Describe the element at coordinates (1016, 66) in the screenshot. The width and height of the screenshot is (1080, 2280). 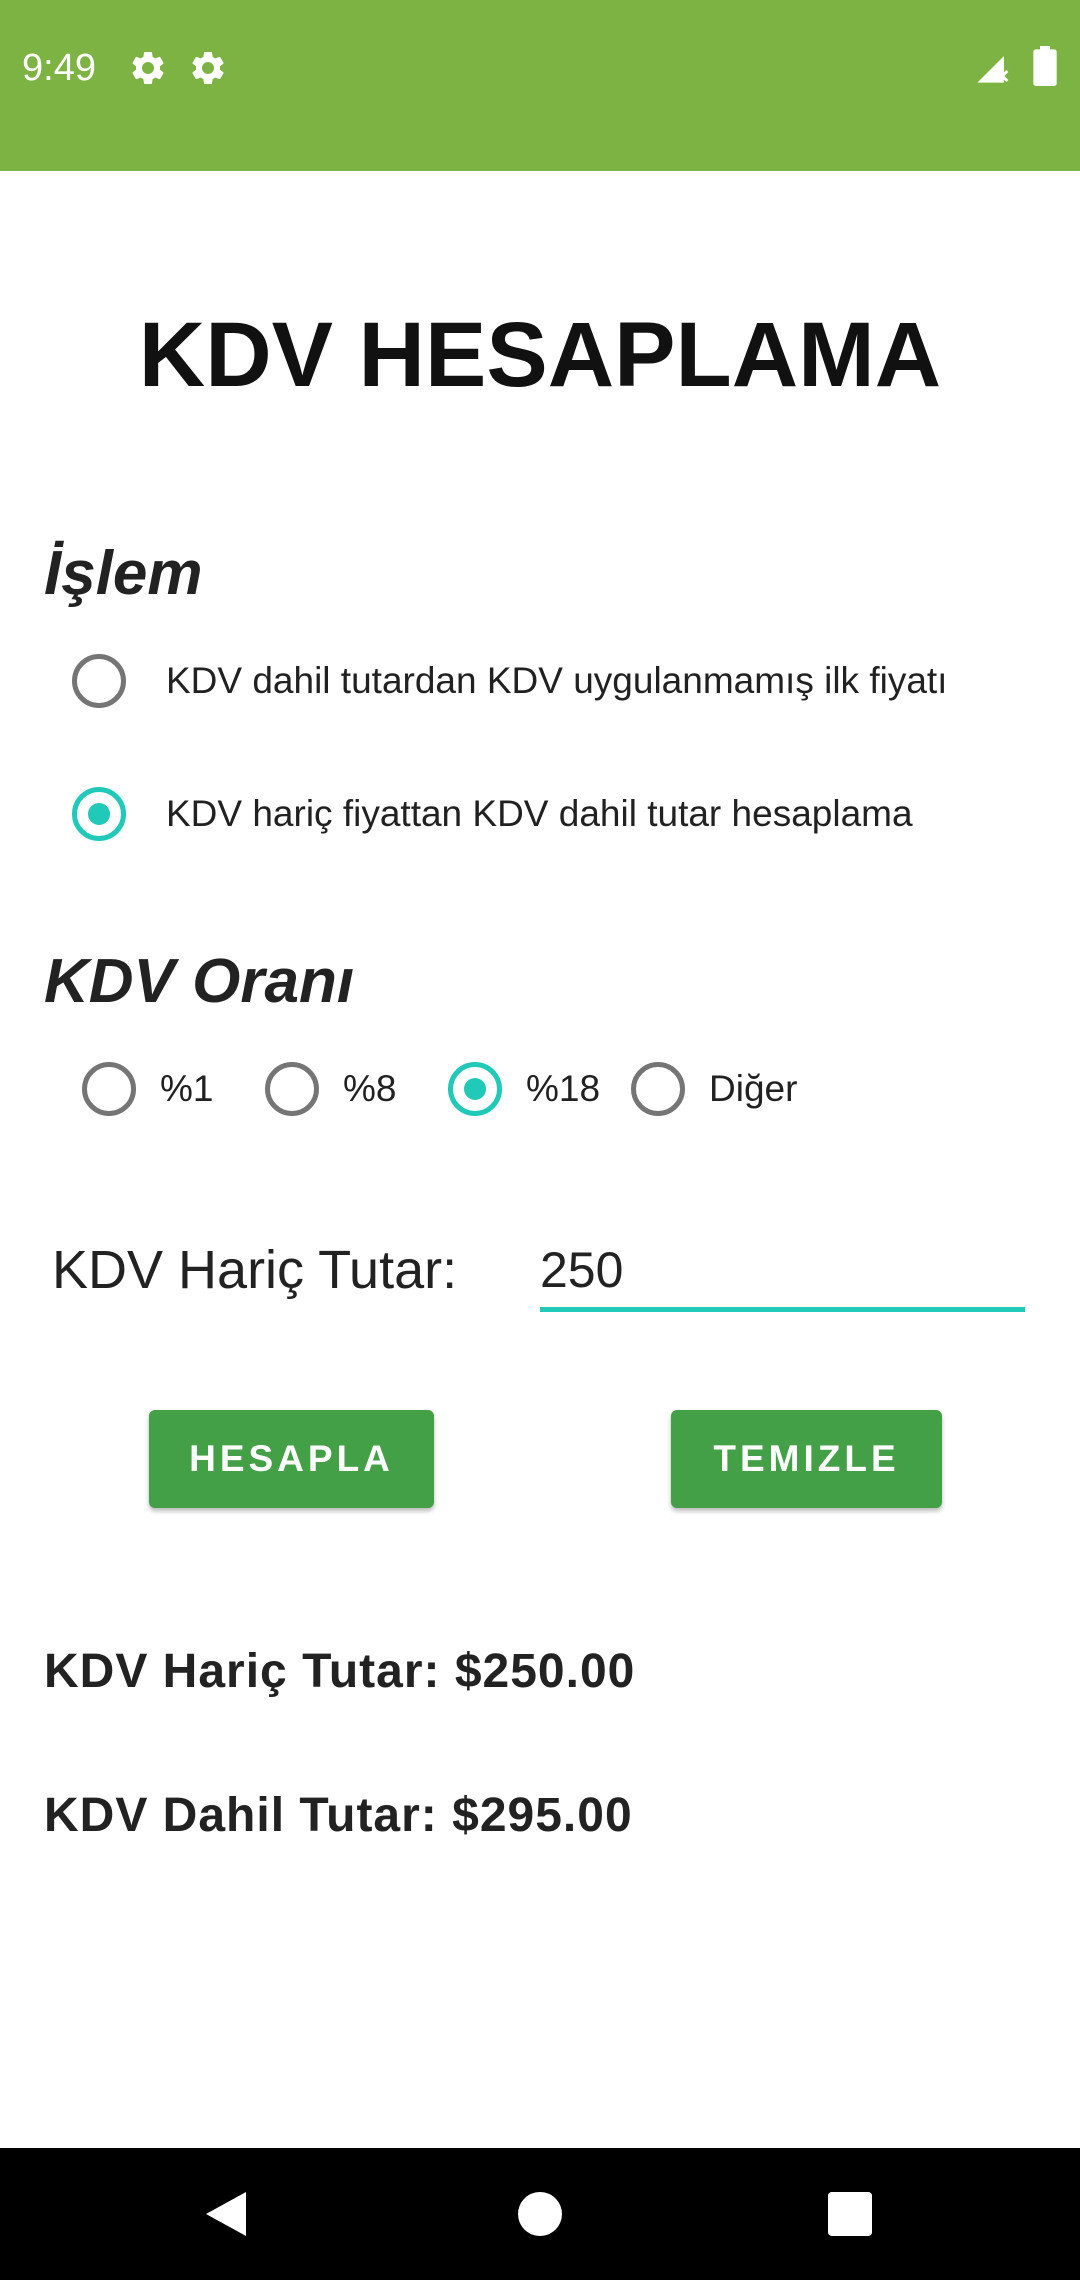
I see `status-right-icons` at that location.